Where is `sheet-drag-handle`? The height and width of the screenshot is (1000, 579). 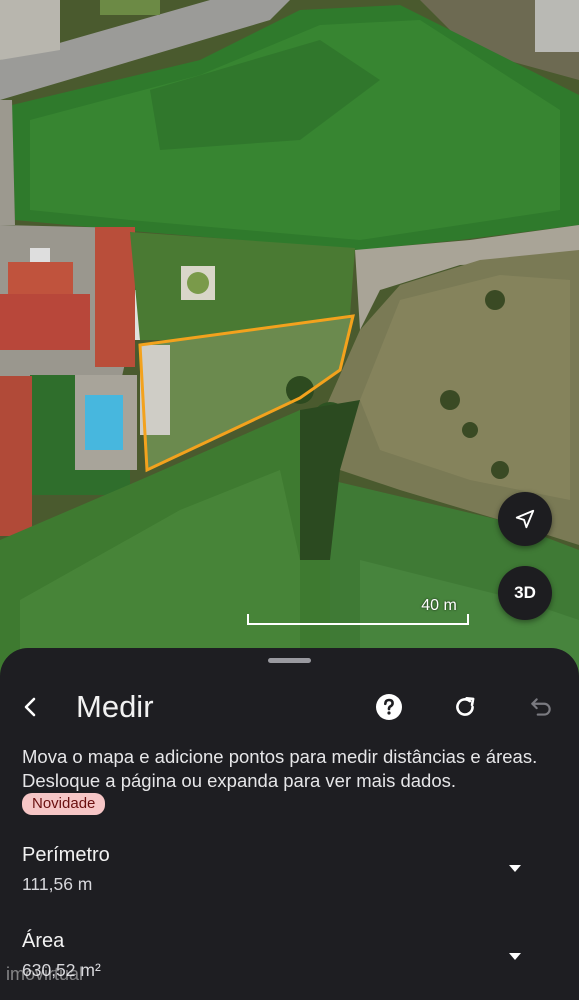
sheet-drag-handle is located at coordinates (289, 660).